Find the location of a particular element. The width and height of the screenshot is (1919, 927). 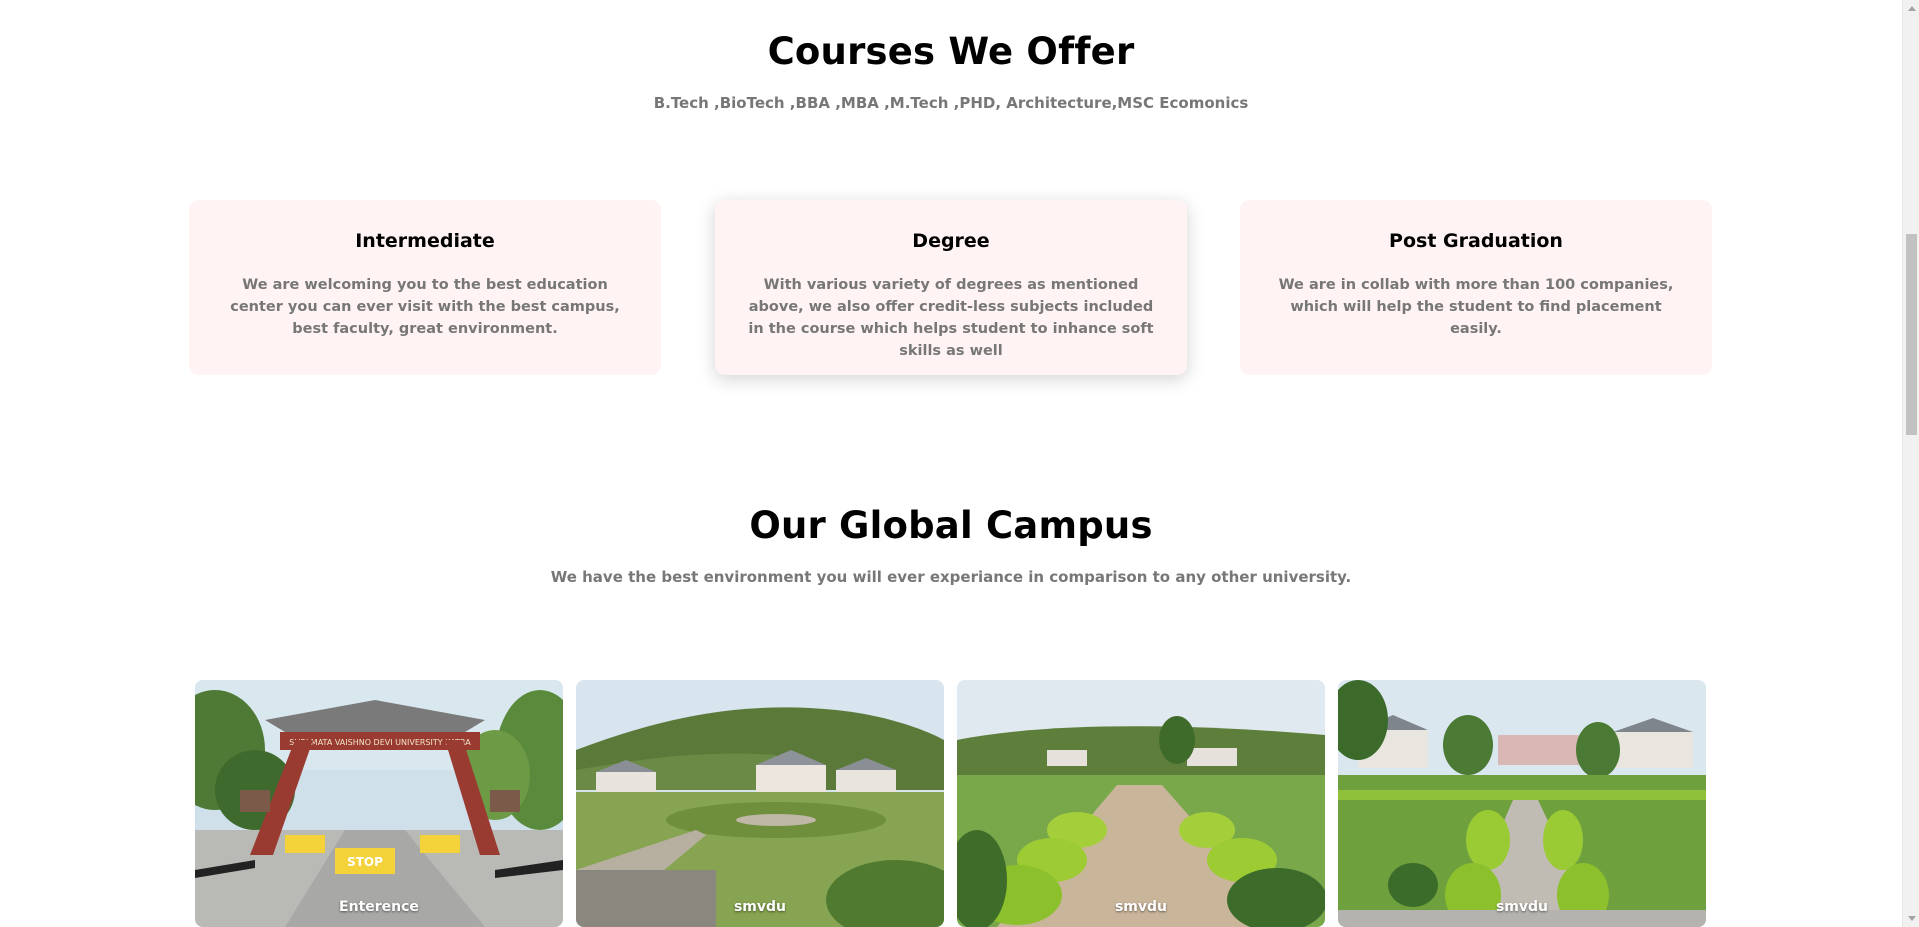

campus-garden-image is located at coordinates (1522, 803).